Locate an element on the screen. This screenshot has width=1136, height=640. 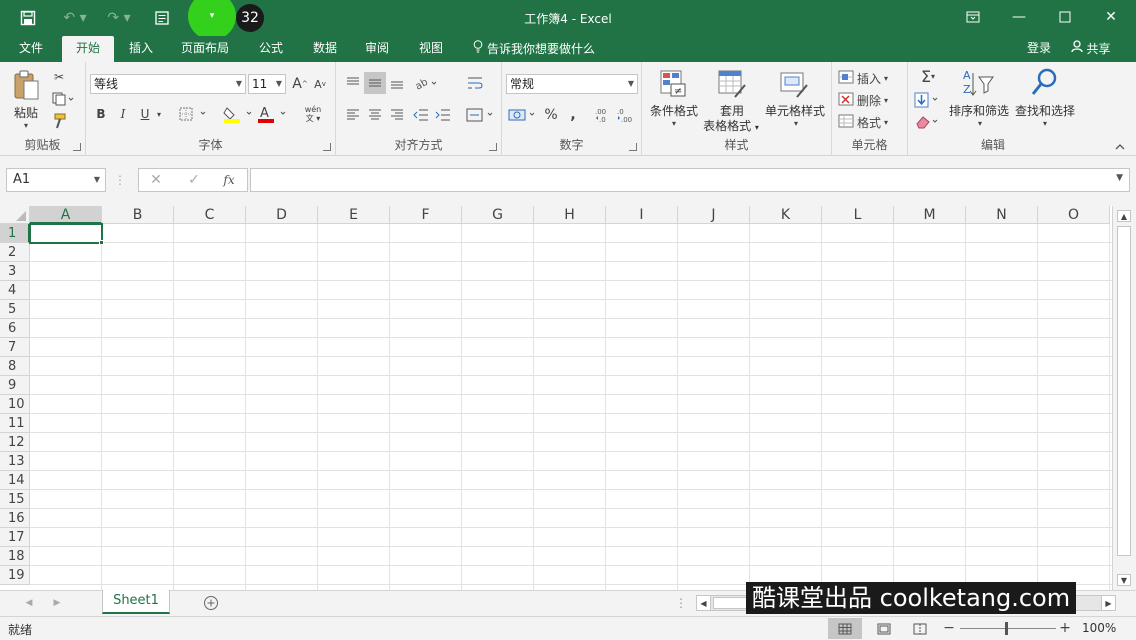
font-color-icon: A is located at coordinates (273, 114).